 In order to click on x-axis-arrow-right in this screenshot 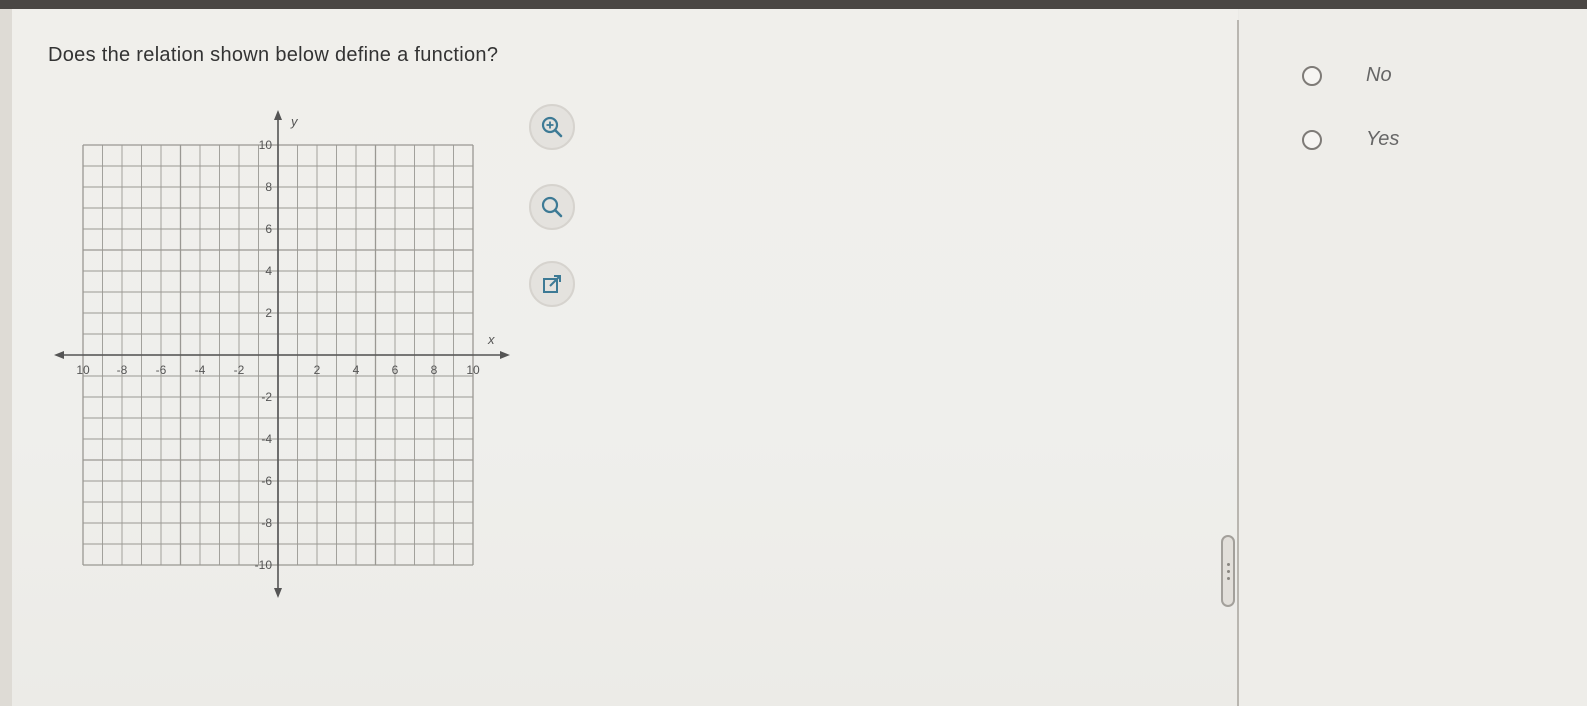, I will do `click(505, 355)`.